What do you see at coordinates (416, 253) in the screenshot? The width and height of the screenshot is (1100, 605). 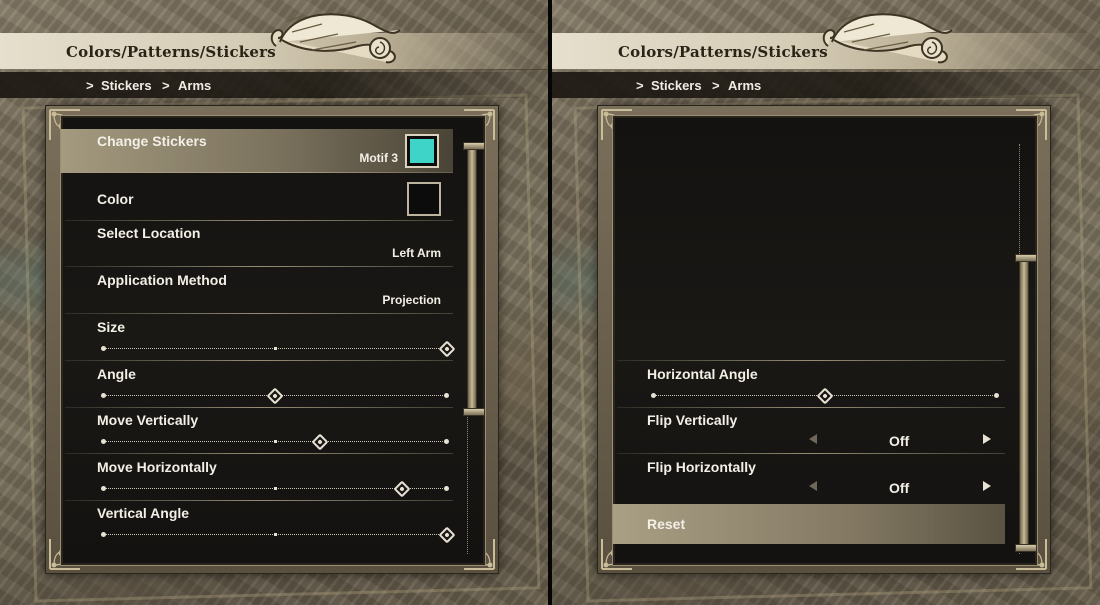 I see `option-value: Left Arm` at bounding box center [416, 253].